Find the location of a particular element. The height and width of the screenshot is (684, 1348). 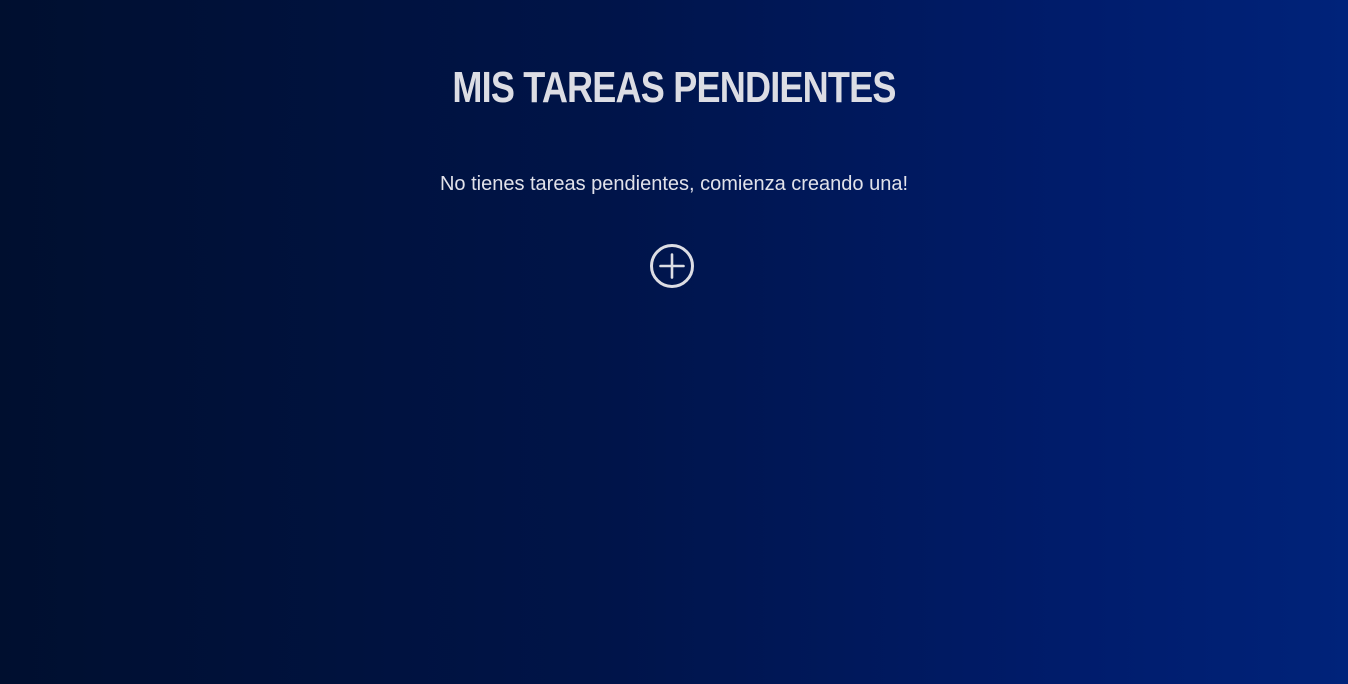

add-task-button is located at coordinates (672, 266).